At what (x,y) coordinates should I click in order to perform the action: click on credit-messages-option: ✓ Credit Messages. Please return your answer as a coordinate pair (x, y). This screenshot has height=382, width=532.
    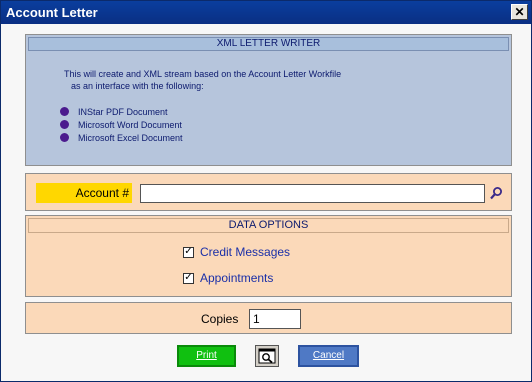
    Looking at the image, I should click on (236, 252).